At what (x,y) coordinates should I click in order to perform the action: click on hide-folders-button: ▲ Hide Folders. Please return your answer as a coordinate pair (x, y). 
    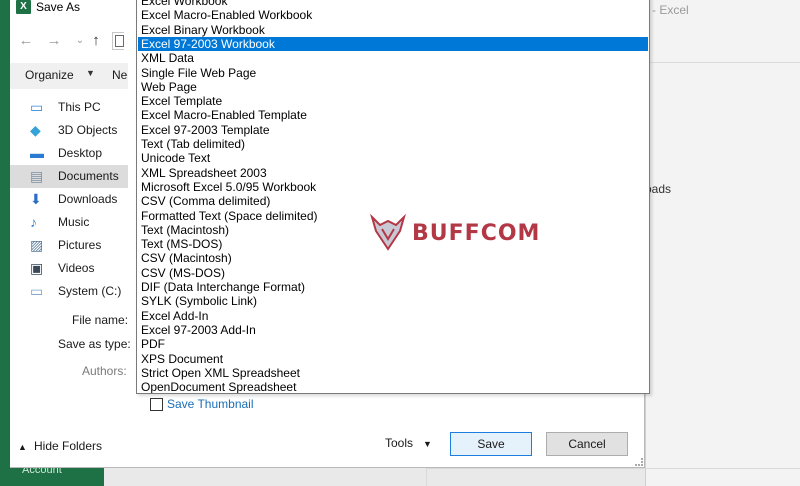
    Looking at the image, I should click on (60, 446).